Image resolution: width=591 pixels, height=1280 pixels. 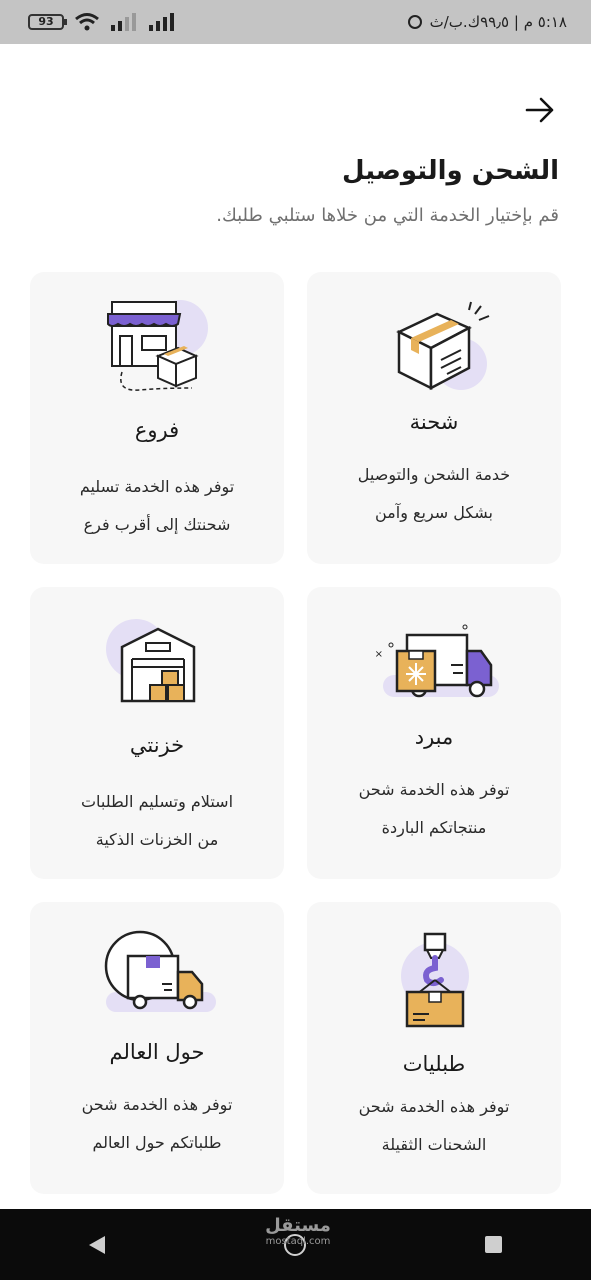 What do you see at coordinates (157, 821) in the screenshot?
I see `service-desc: استلام وتسليم الطلبات من الخزنات الذكية` at bounding box center [157, 821].